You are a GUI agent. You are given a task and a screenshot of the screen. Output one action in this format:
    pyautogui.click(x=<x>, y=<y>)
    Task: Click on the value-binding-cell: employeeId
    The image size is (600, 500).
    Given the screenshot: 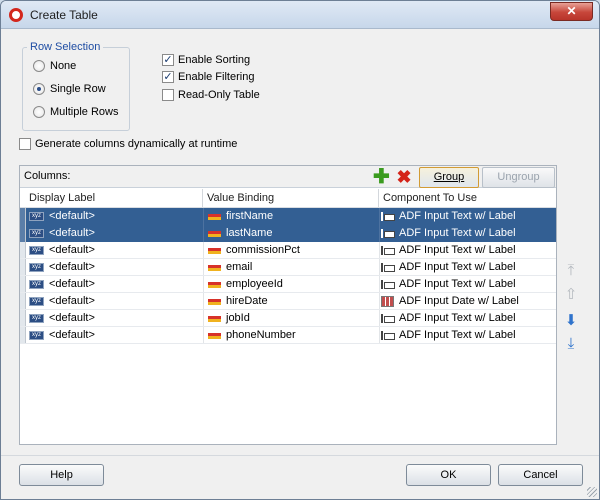 What is the action you would take?
    pyautogui.click(x=245, y=284)
    